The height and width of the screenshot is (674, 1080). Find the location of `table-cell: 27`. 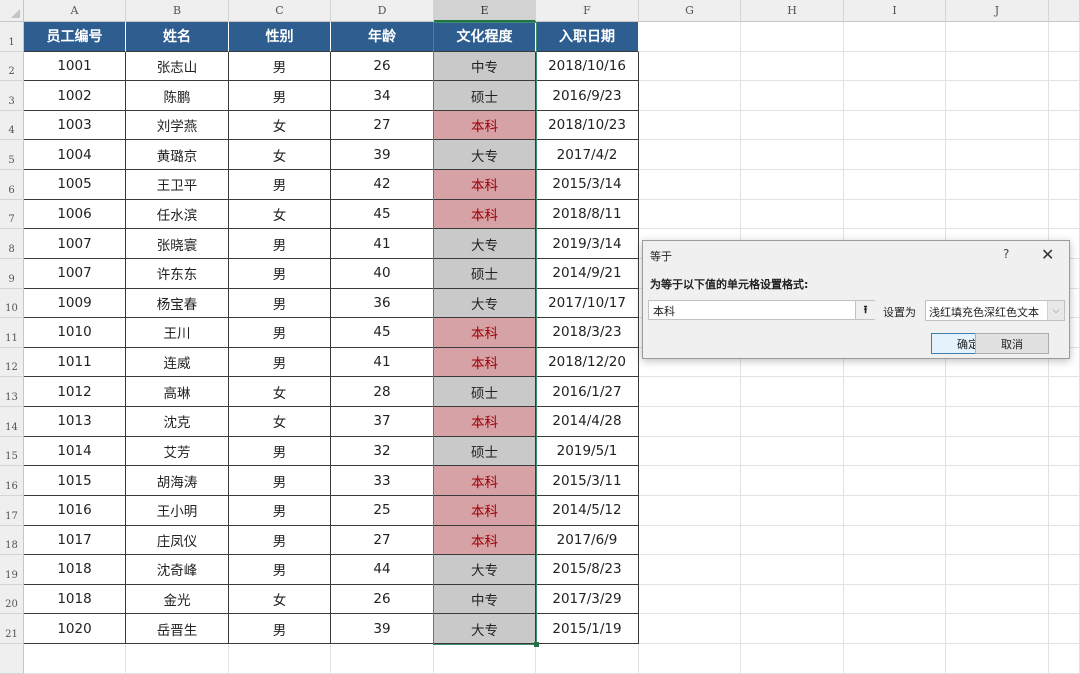

table-cell: 27 is located at coordinates (382, 125).